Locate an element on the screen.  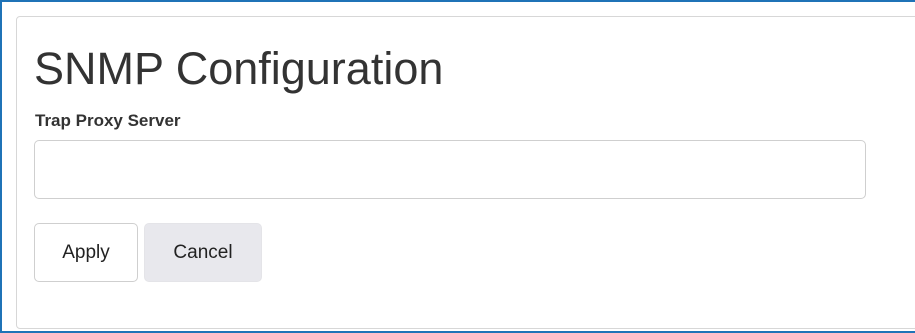
cancel-button: Cancel is located at coordinates (203, 252).